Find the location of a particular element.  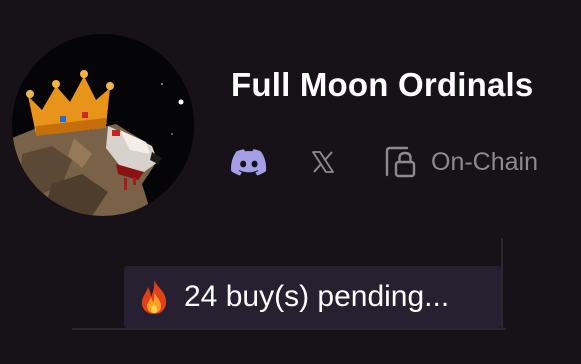

on-chain-link: On-Chain is located at coordinates (460, 162).